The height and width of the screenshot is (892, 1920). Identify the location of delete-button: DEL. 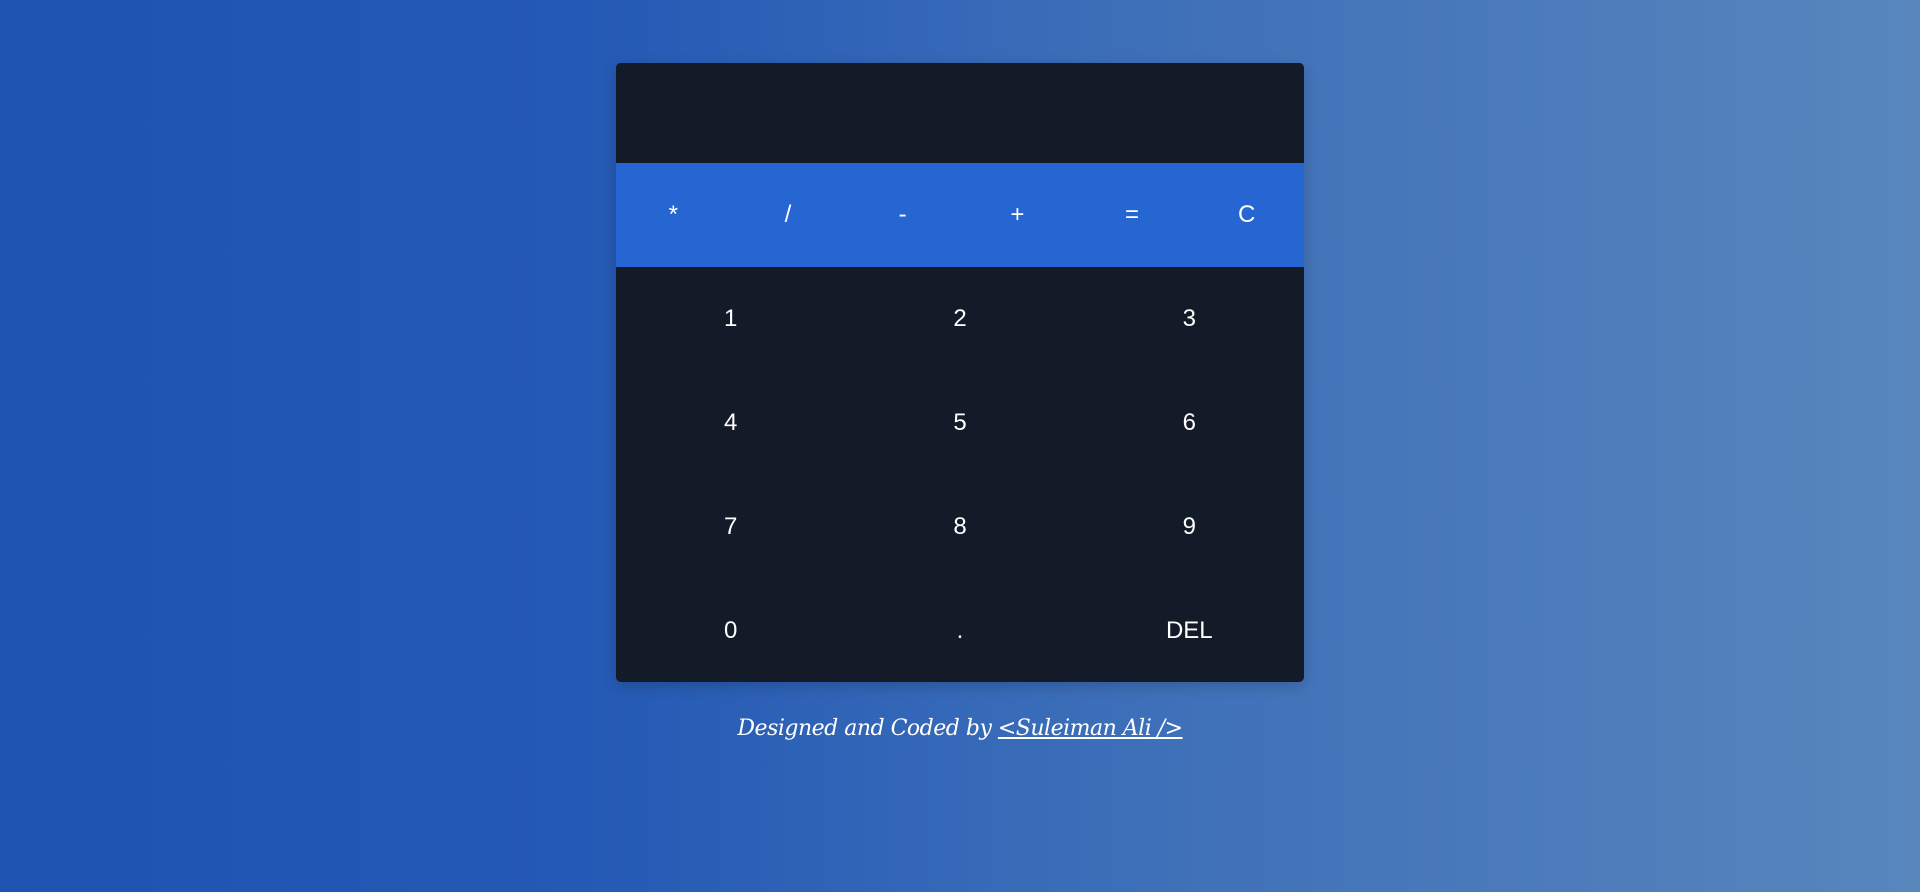
(1189, 630).